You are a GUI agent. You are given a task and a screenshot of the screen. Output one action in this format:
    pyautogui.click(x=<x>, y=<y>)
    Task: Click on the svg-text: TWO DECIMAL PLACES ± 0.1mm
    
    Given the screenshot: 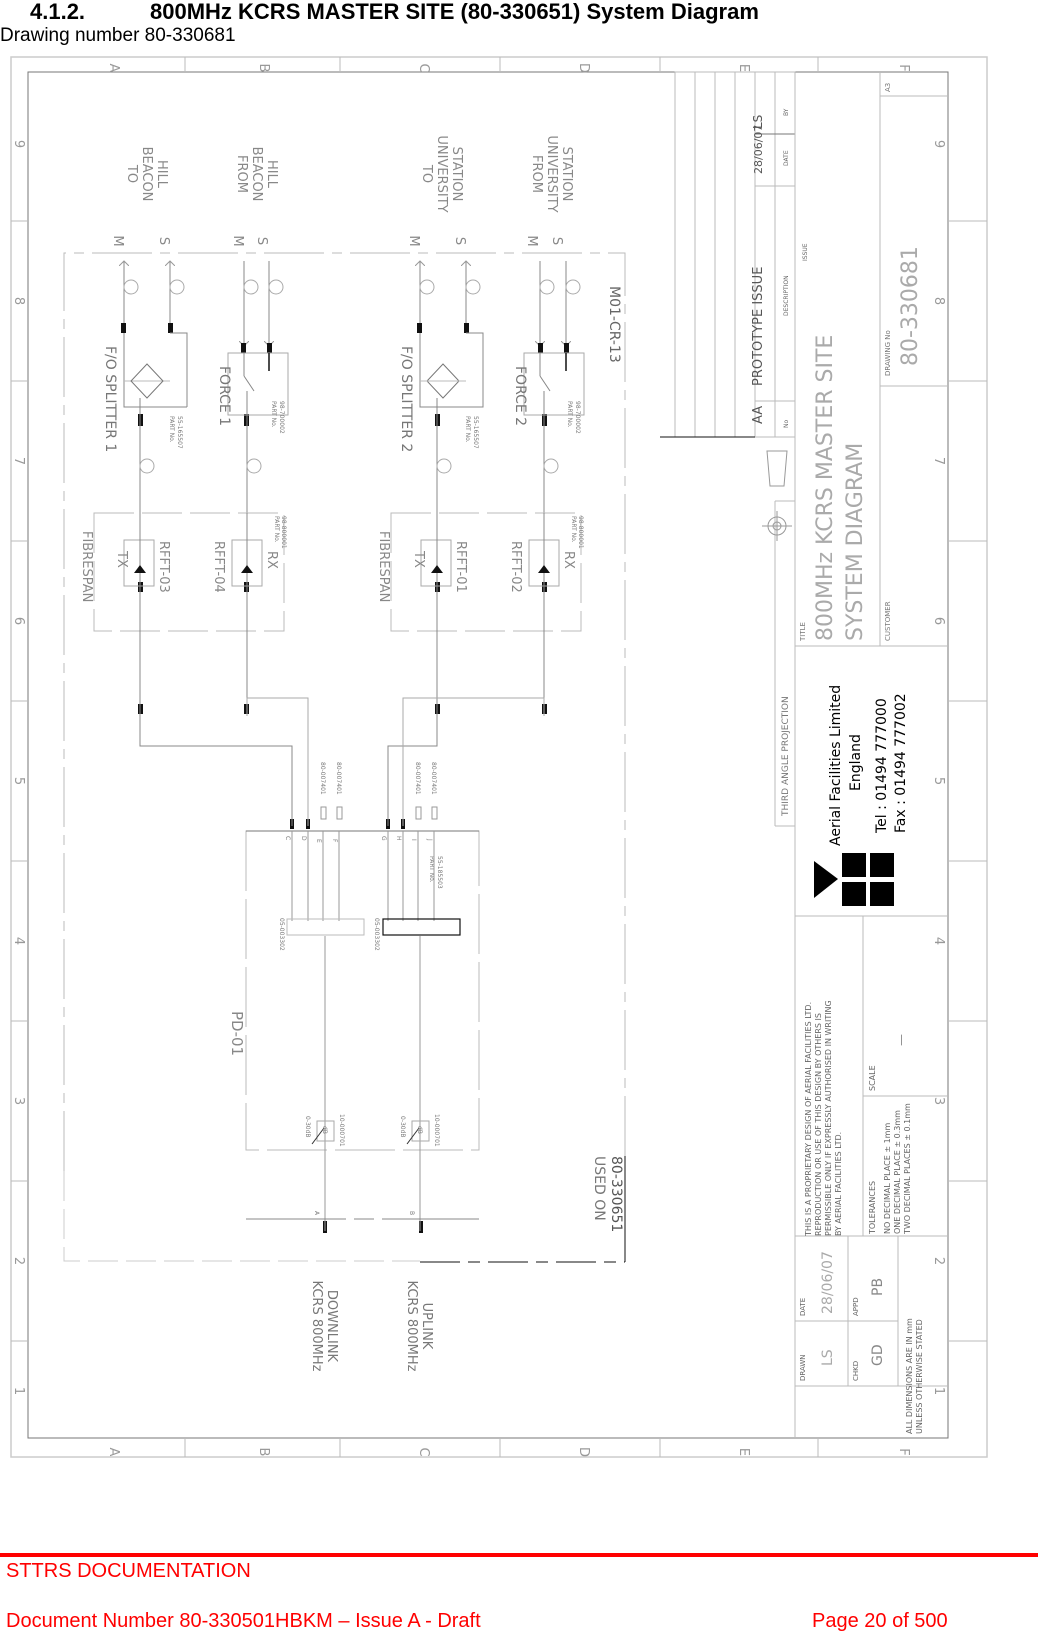 What is the action you would take?
    pyautogui.click(x=907, y=1169)
    